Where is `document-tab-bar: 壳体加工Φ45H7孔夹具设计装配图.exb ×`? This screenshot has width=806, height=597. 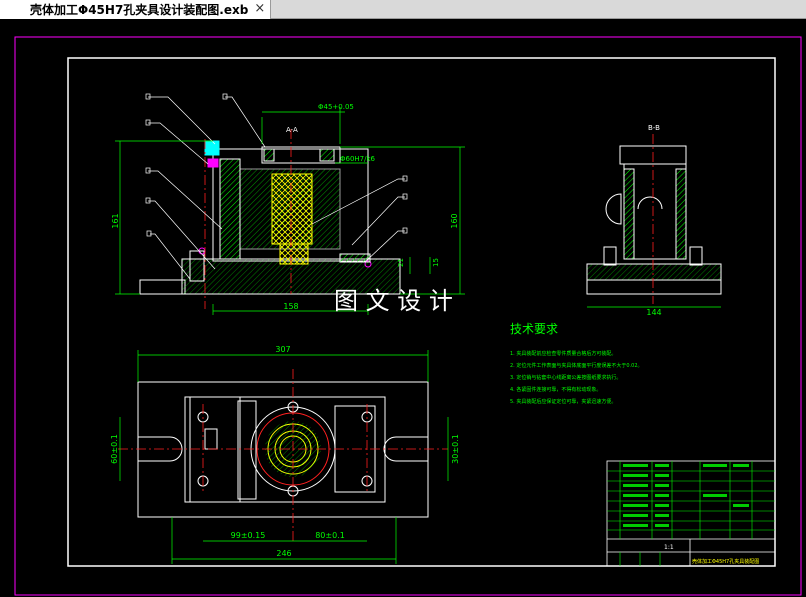 document-tab-bar: 壳体加工Φ45H7孔夹具设计装配图.exb × is located at coordinates (403, 9).